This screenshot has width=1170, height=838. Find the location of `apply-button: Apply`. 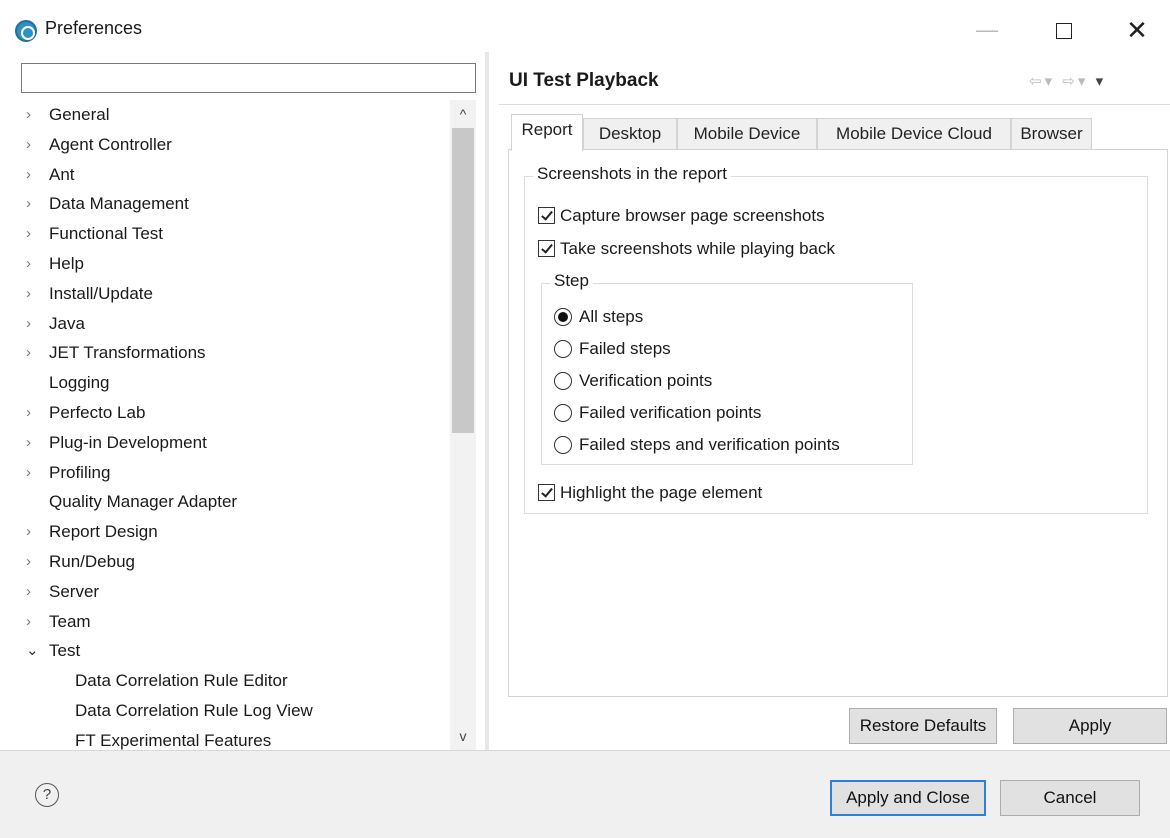

apply-button: Apply is located at coordinates (1090, 726).